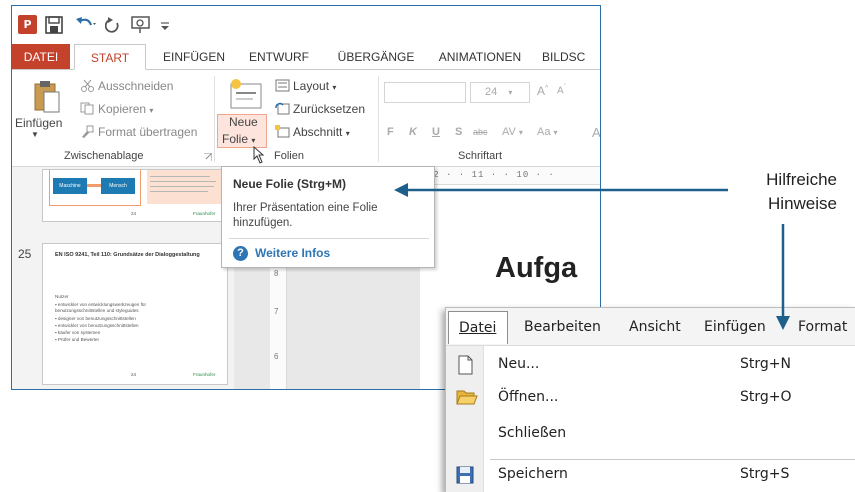 This screenshot has height=492, width=855. Describe the element at coordinates (458, 132) in the screenshot. I see `text-shadow-button: S` at that location.